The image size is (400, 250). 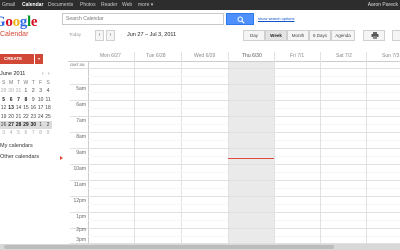 What do you see at coordinates (204, 56) in the screenshot?
I see `day-header-wed: Wed 6/29` at bounding box center [204, 56].